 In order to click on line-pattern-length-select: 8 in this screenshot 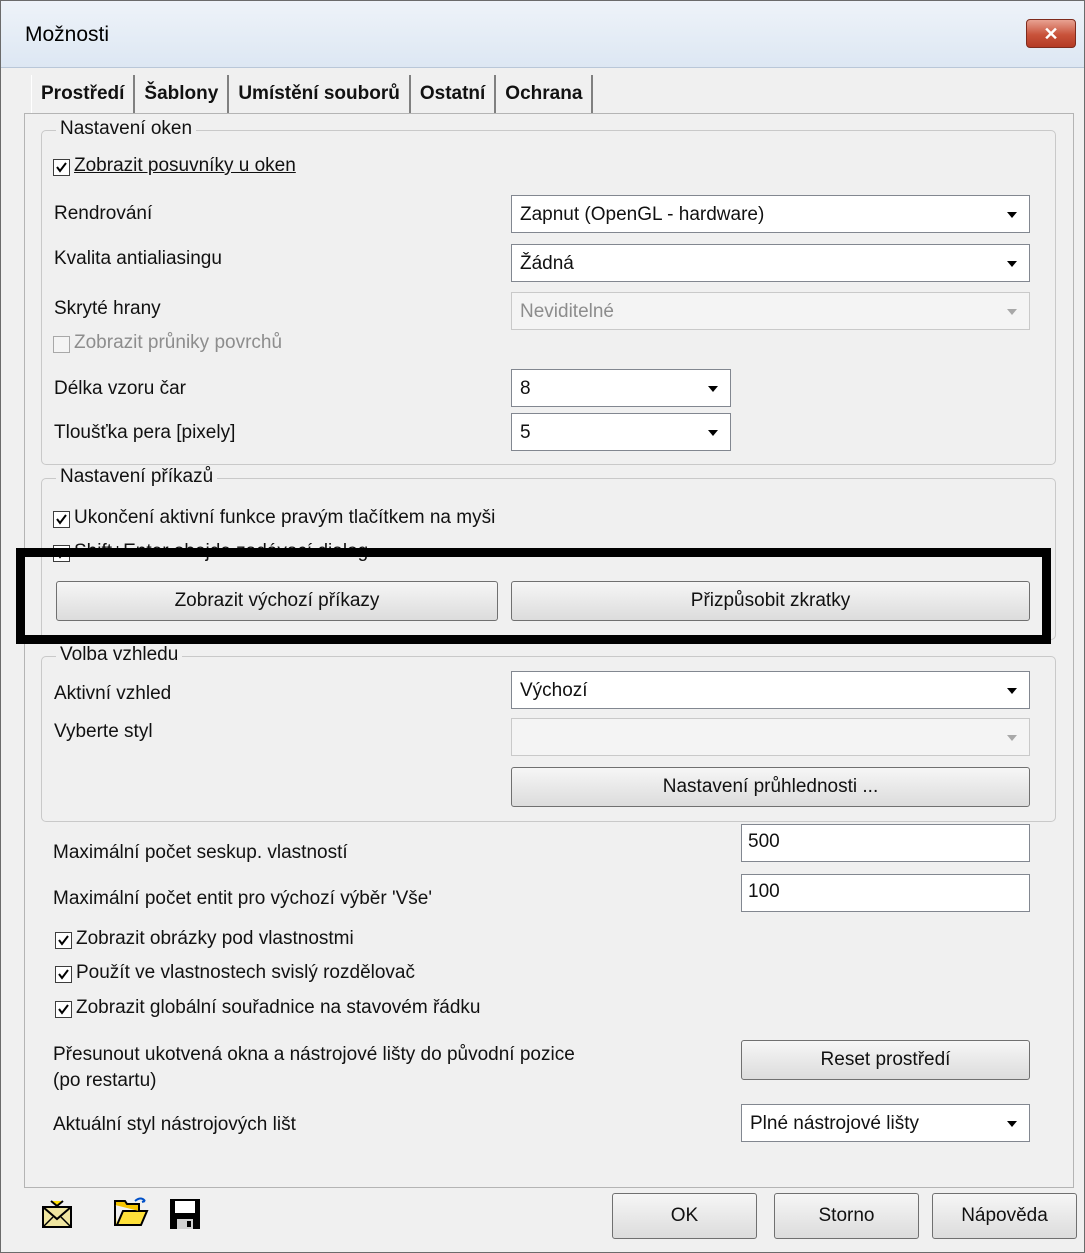, I will do `click(621, 388)`.